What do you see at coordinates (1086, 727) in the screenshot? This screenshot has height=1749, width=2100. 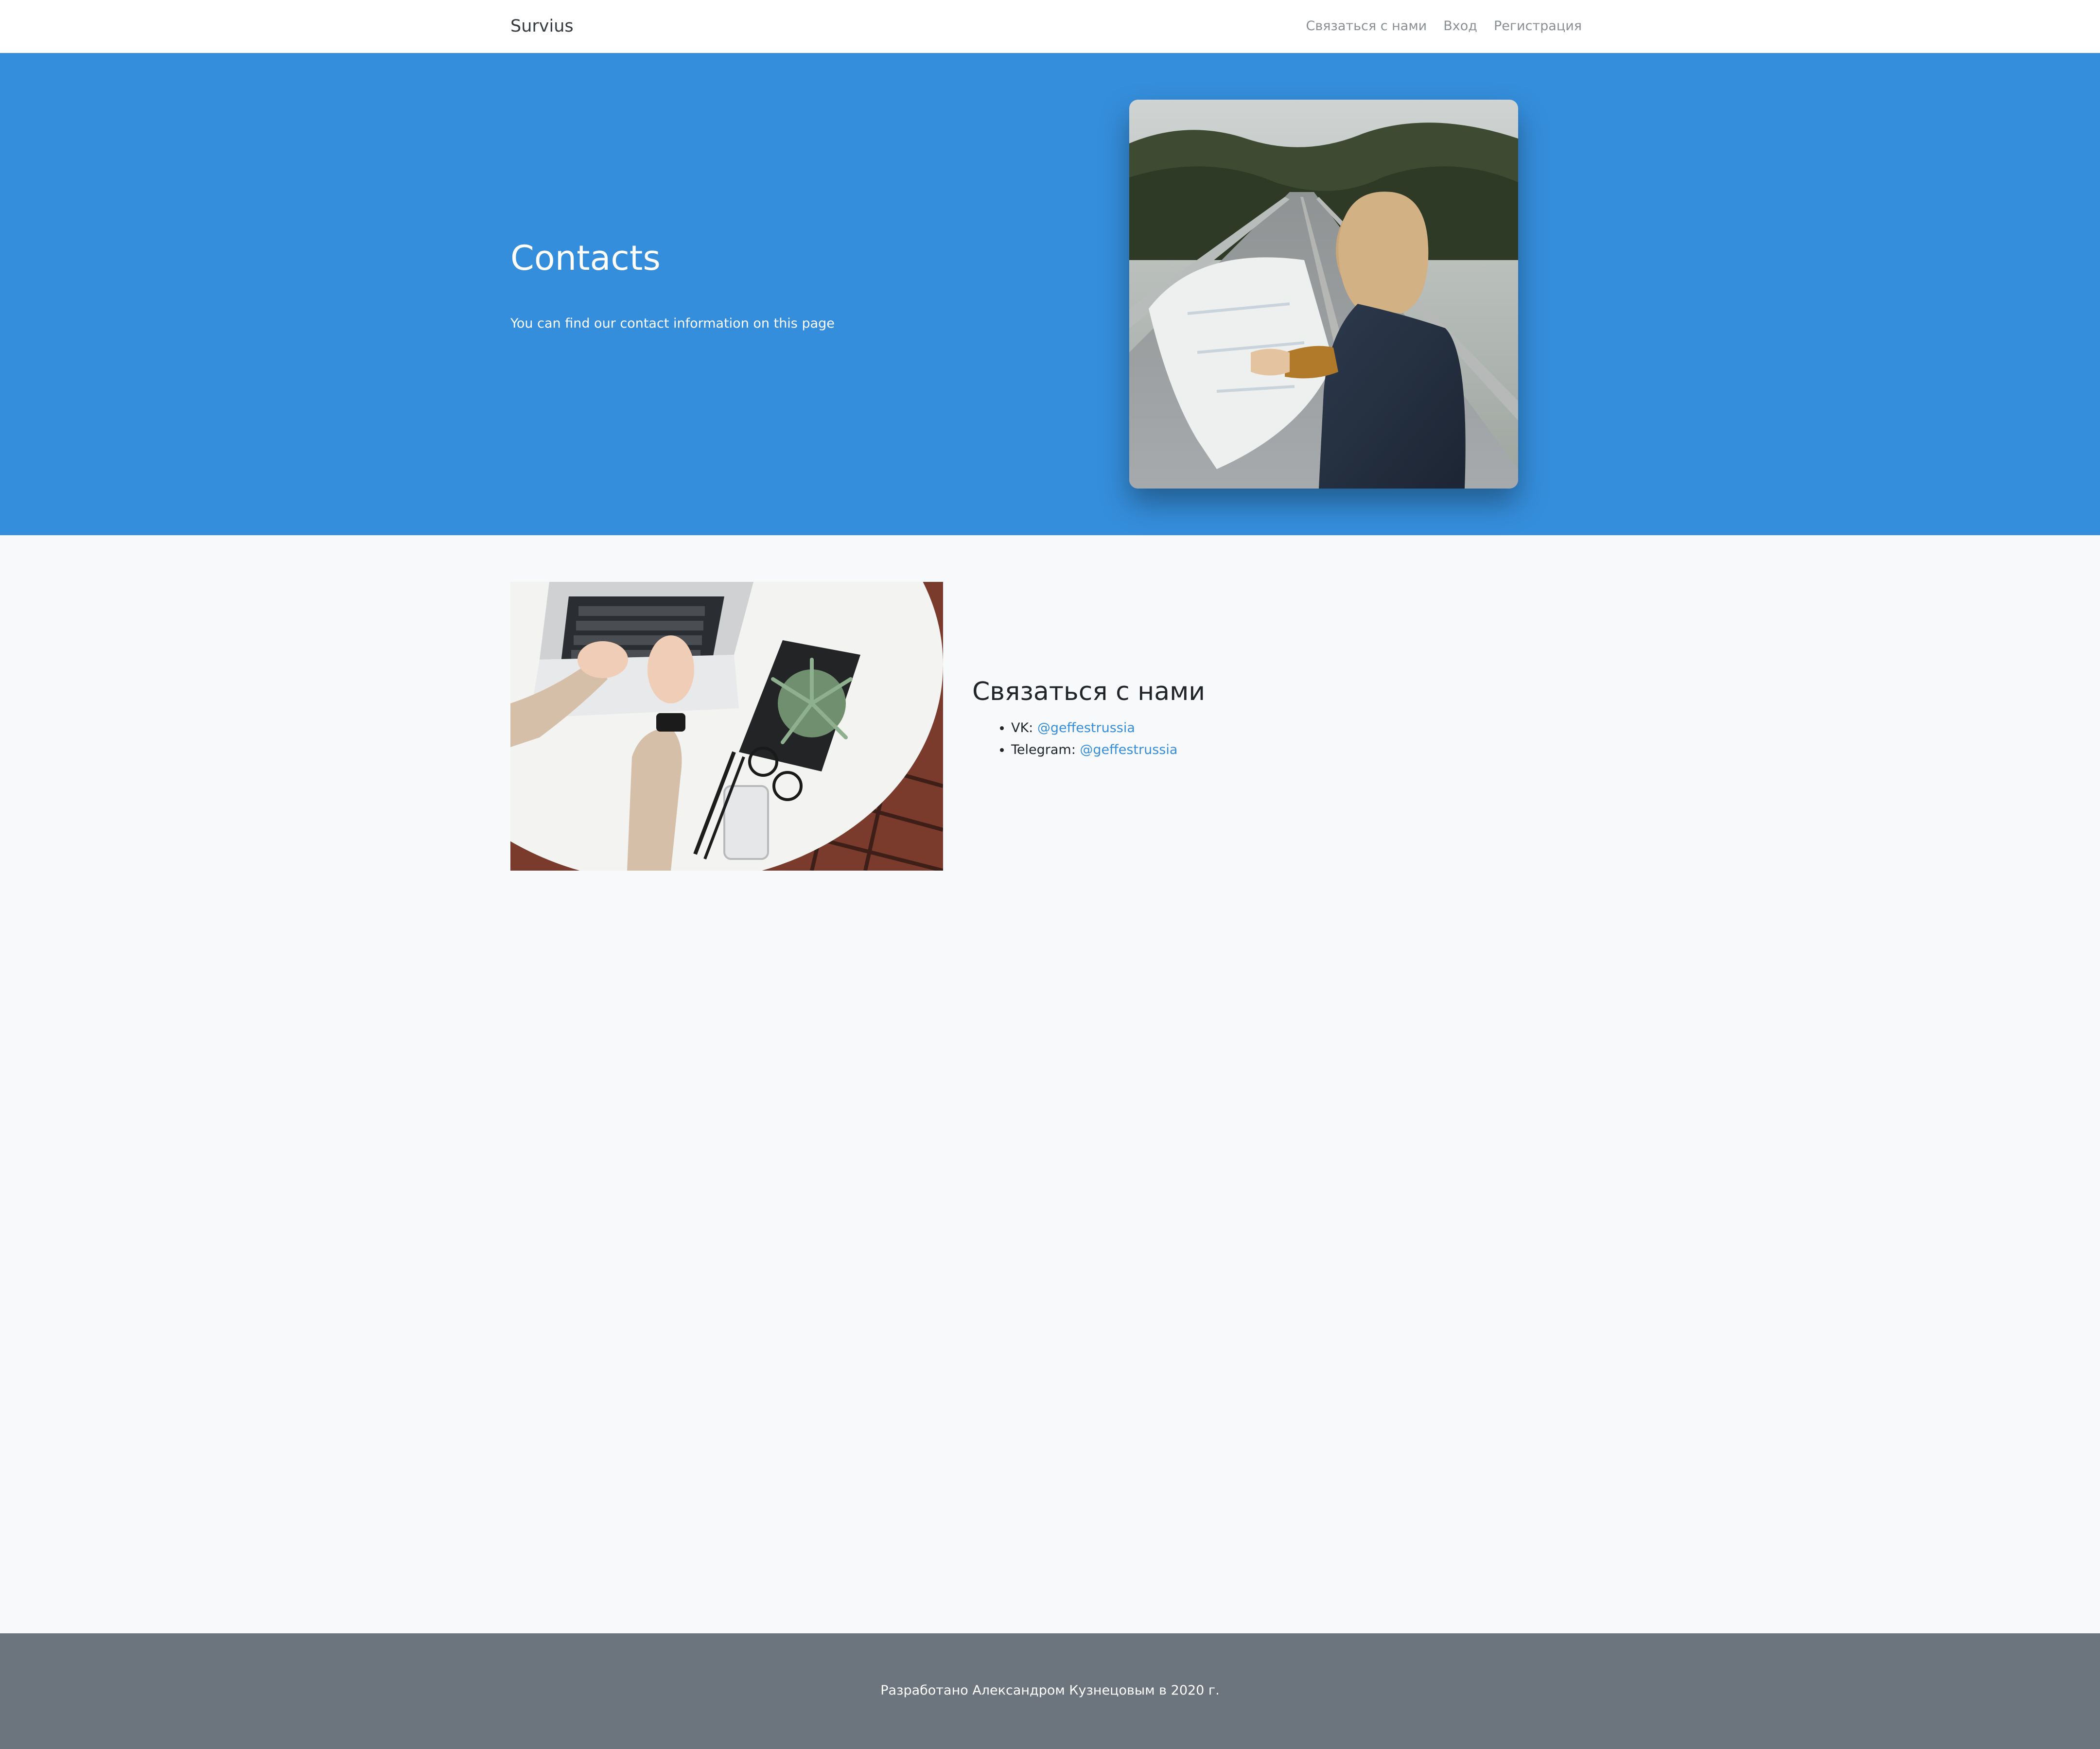 I see `vk-link: @geffestrussia` at bounding box center [1086, 727].